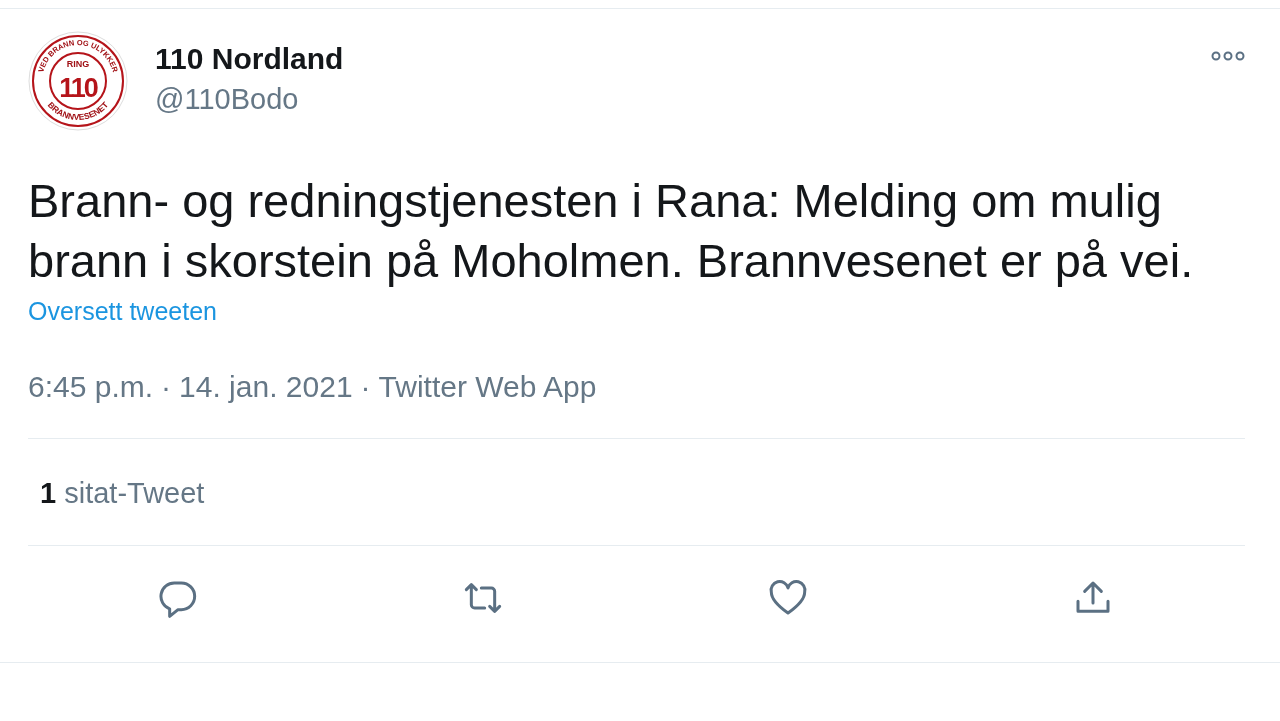  Describe the element at coordinates (683, 99) in the screenshot. I see `author-handle: @110Bodo` at that location.